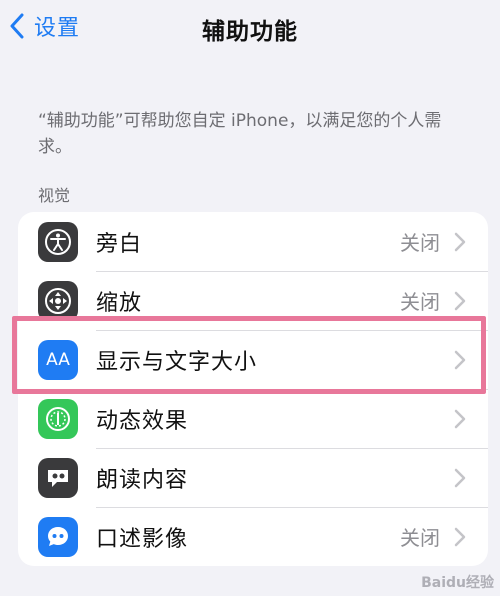 The image size is (500, 596). What do you see at coordinates (253, 300) in the screenshot?
I see `row-zoom: 缩放 关闭` at bounding box center [253, 300].